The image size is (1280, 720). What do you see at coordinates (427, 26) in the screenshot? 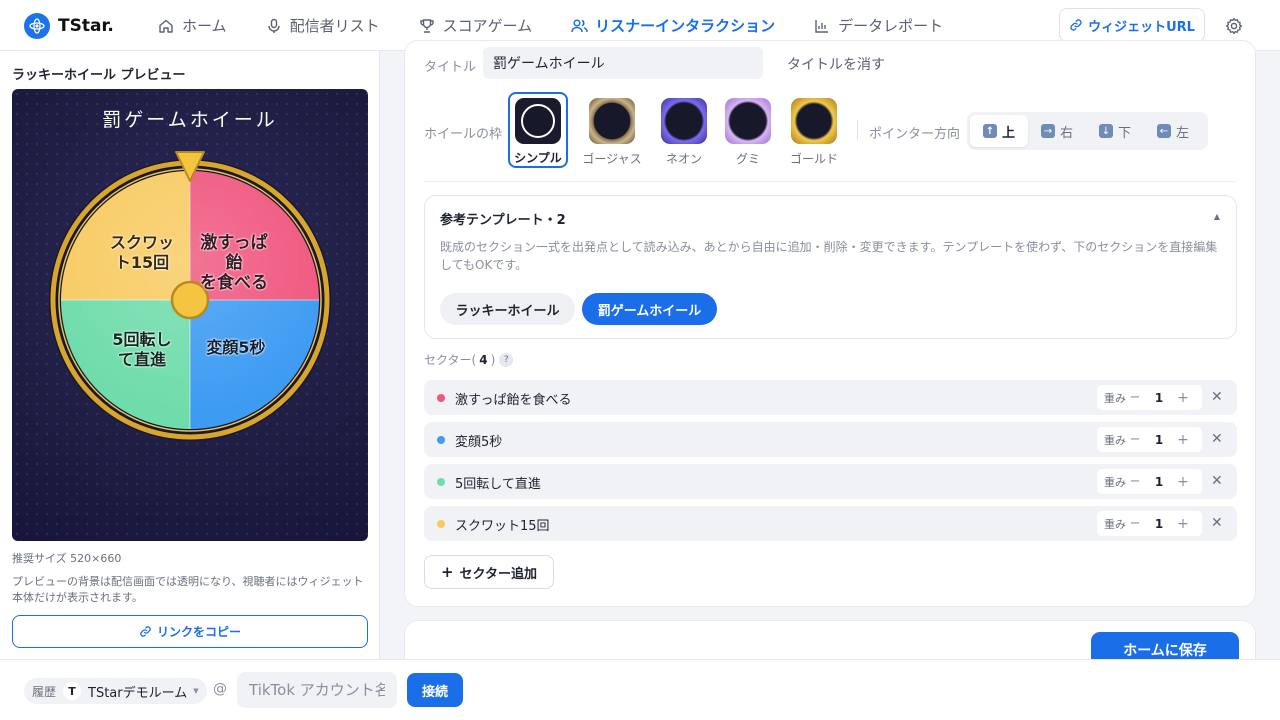
I see `trophy-icon` at bounding box center [427, 26].